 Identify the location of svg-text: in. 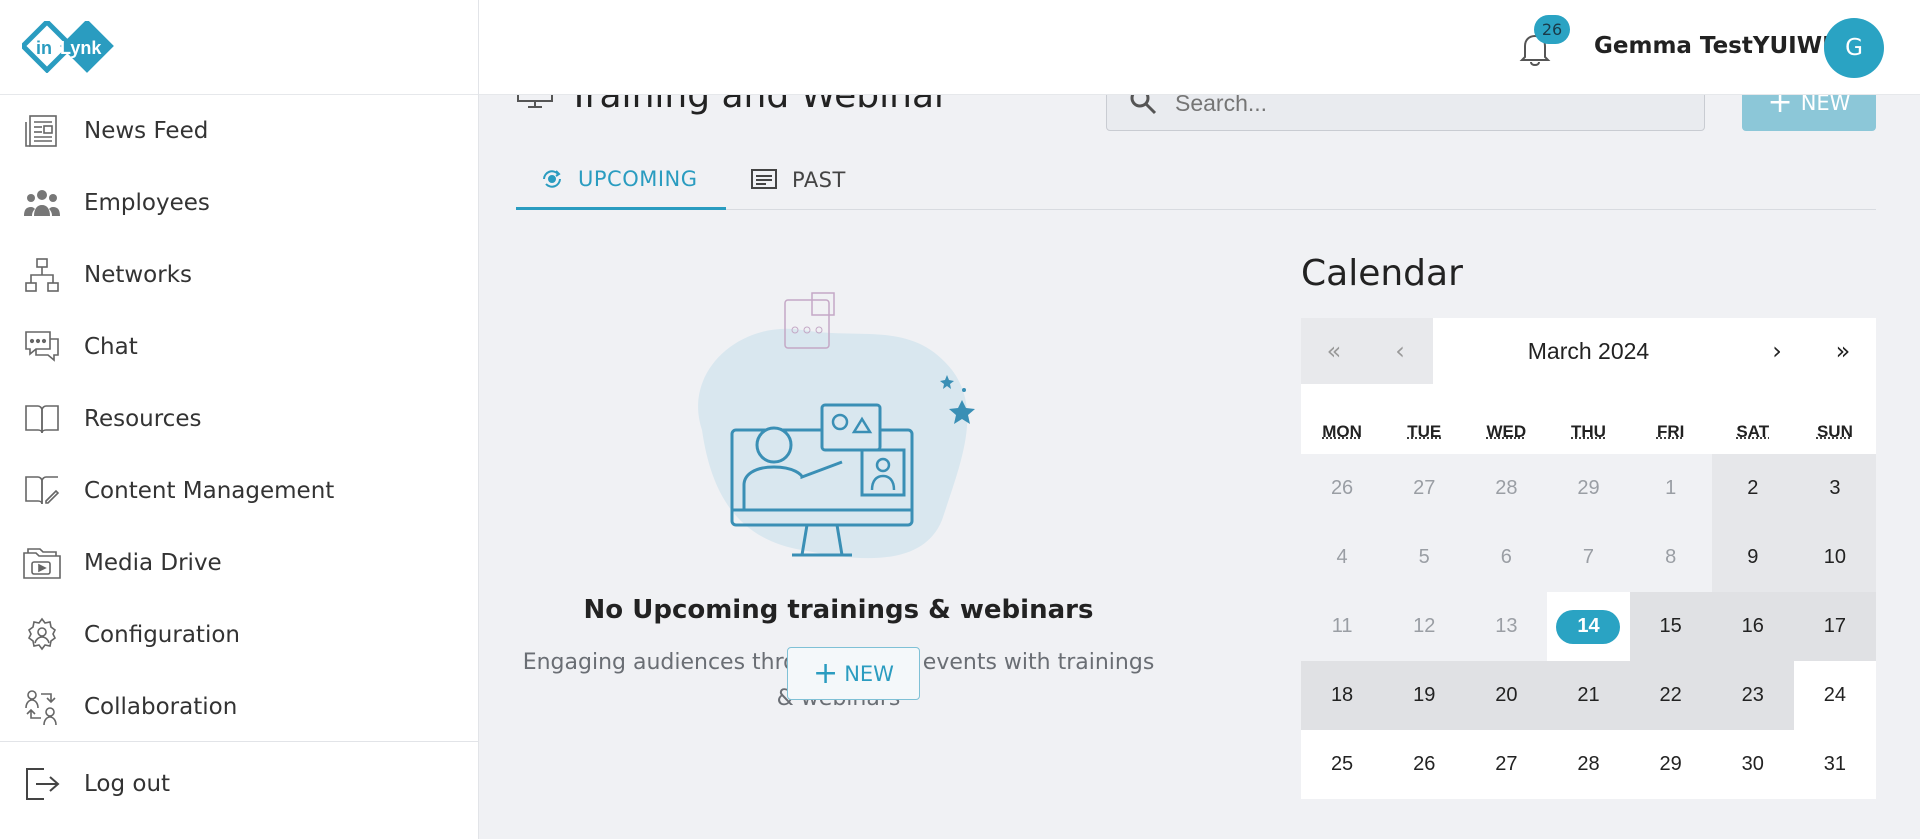
(44, 48).